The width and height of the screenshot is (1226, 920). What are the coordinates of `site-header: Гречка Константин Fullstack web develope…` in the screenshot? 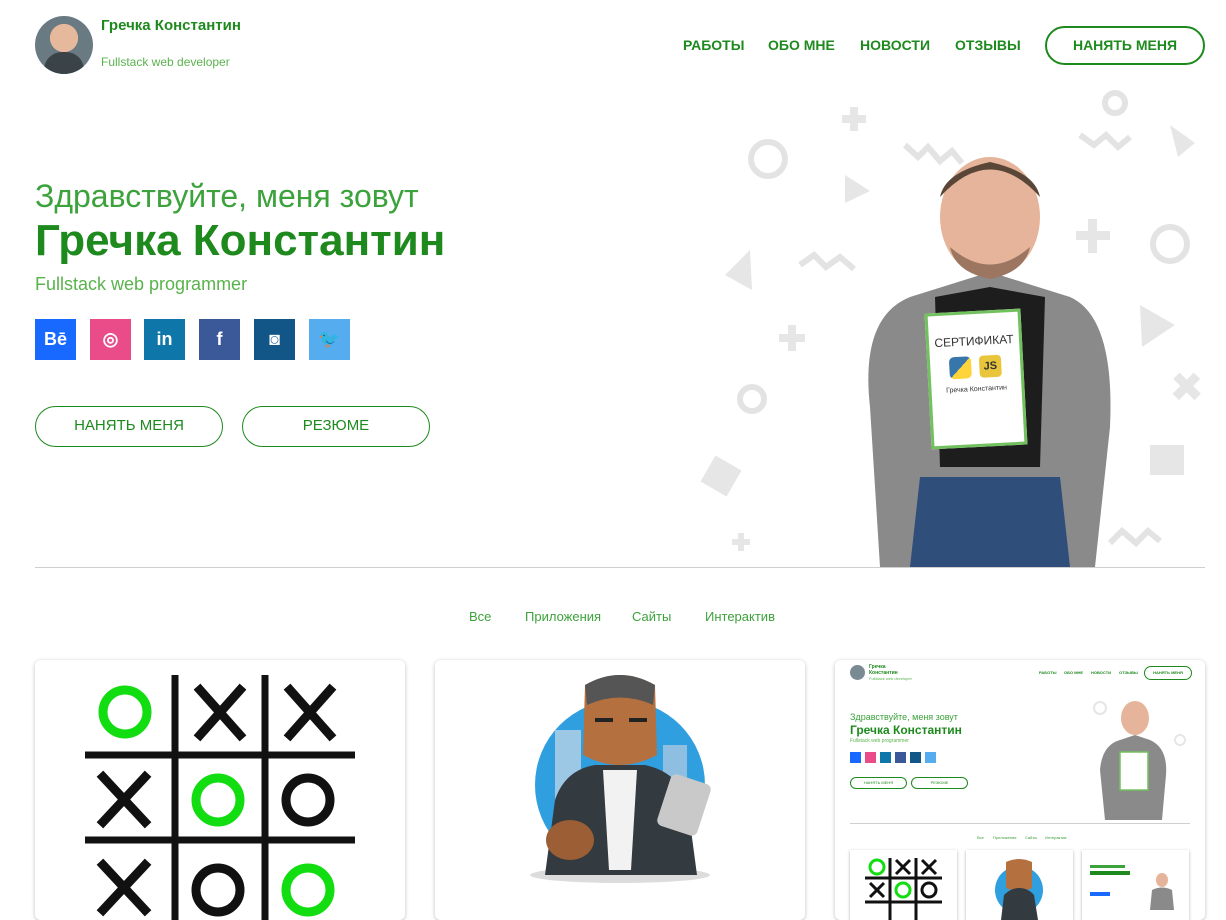 It's located at (613, 46).